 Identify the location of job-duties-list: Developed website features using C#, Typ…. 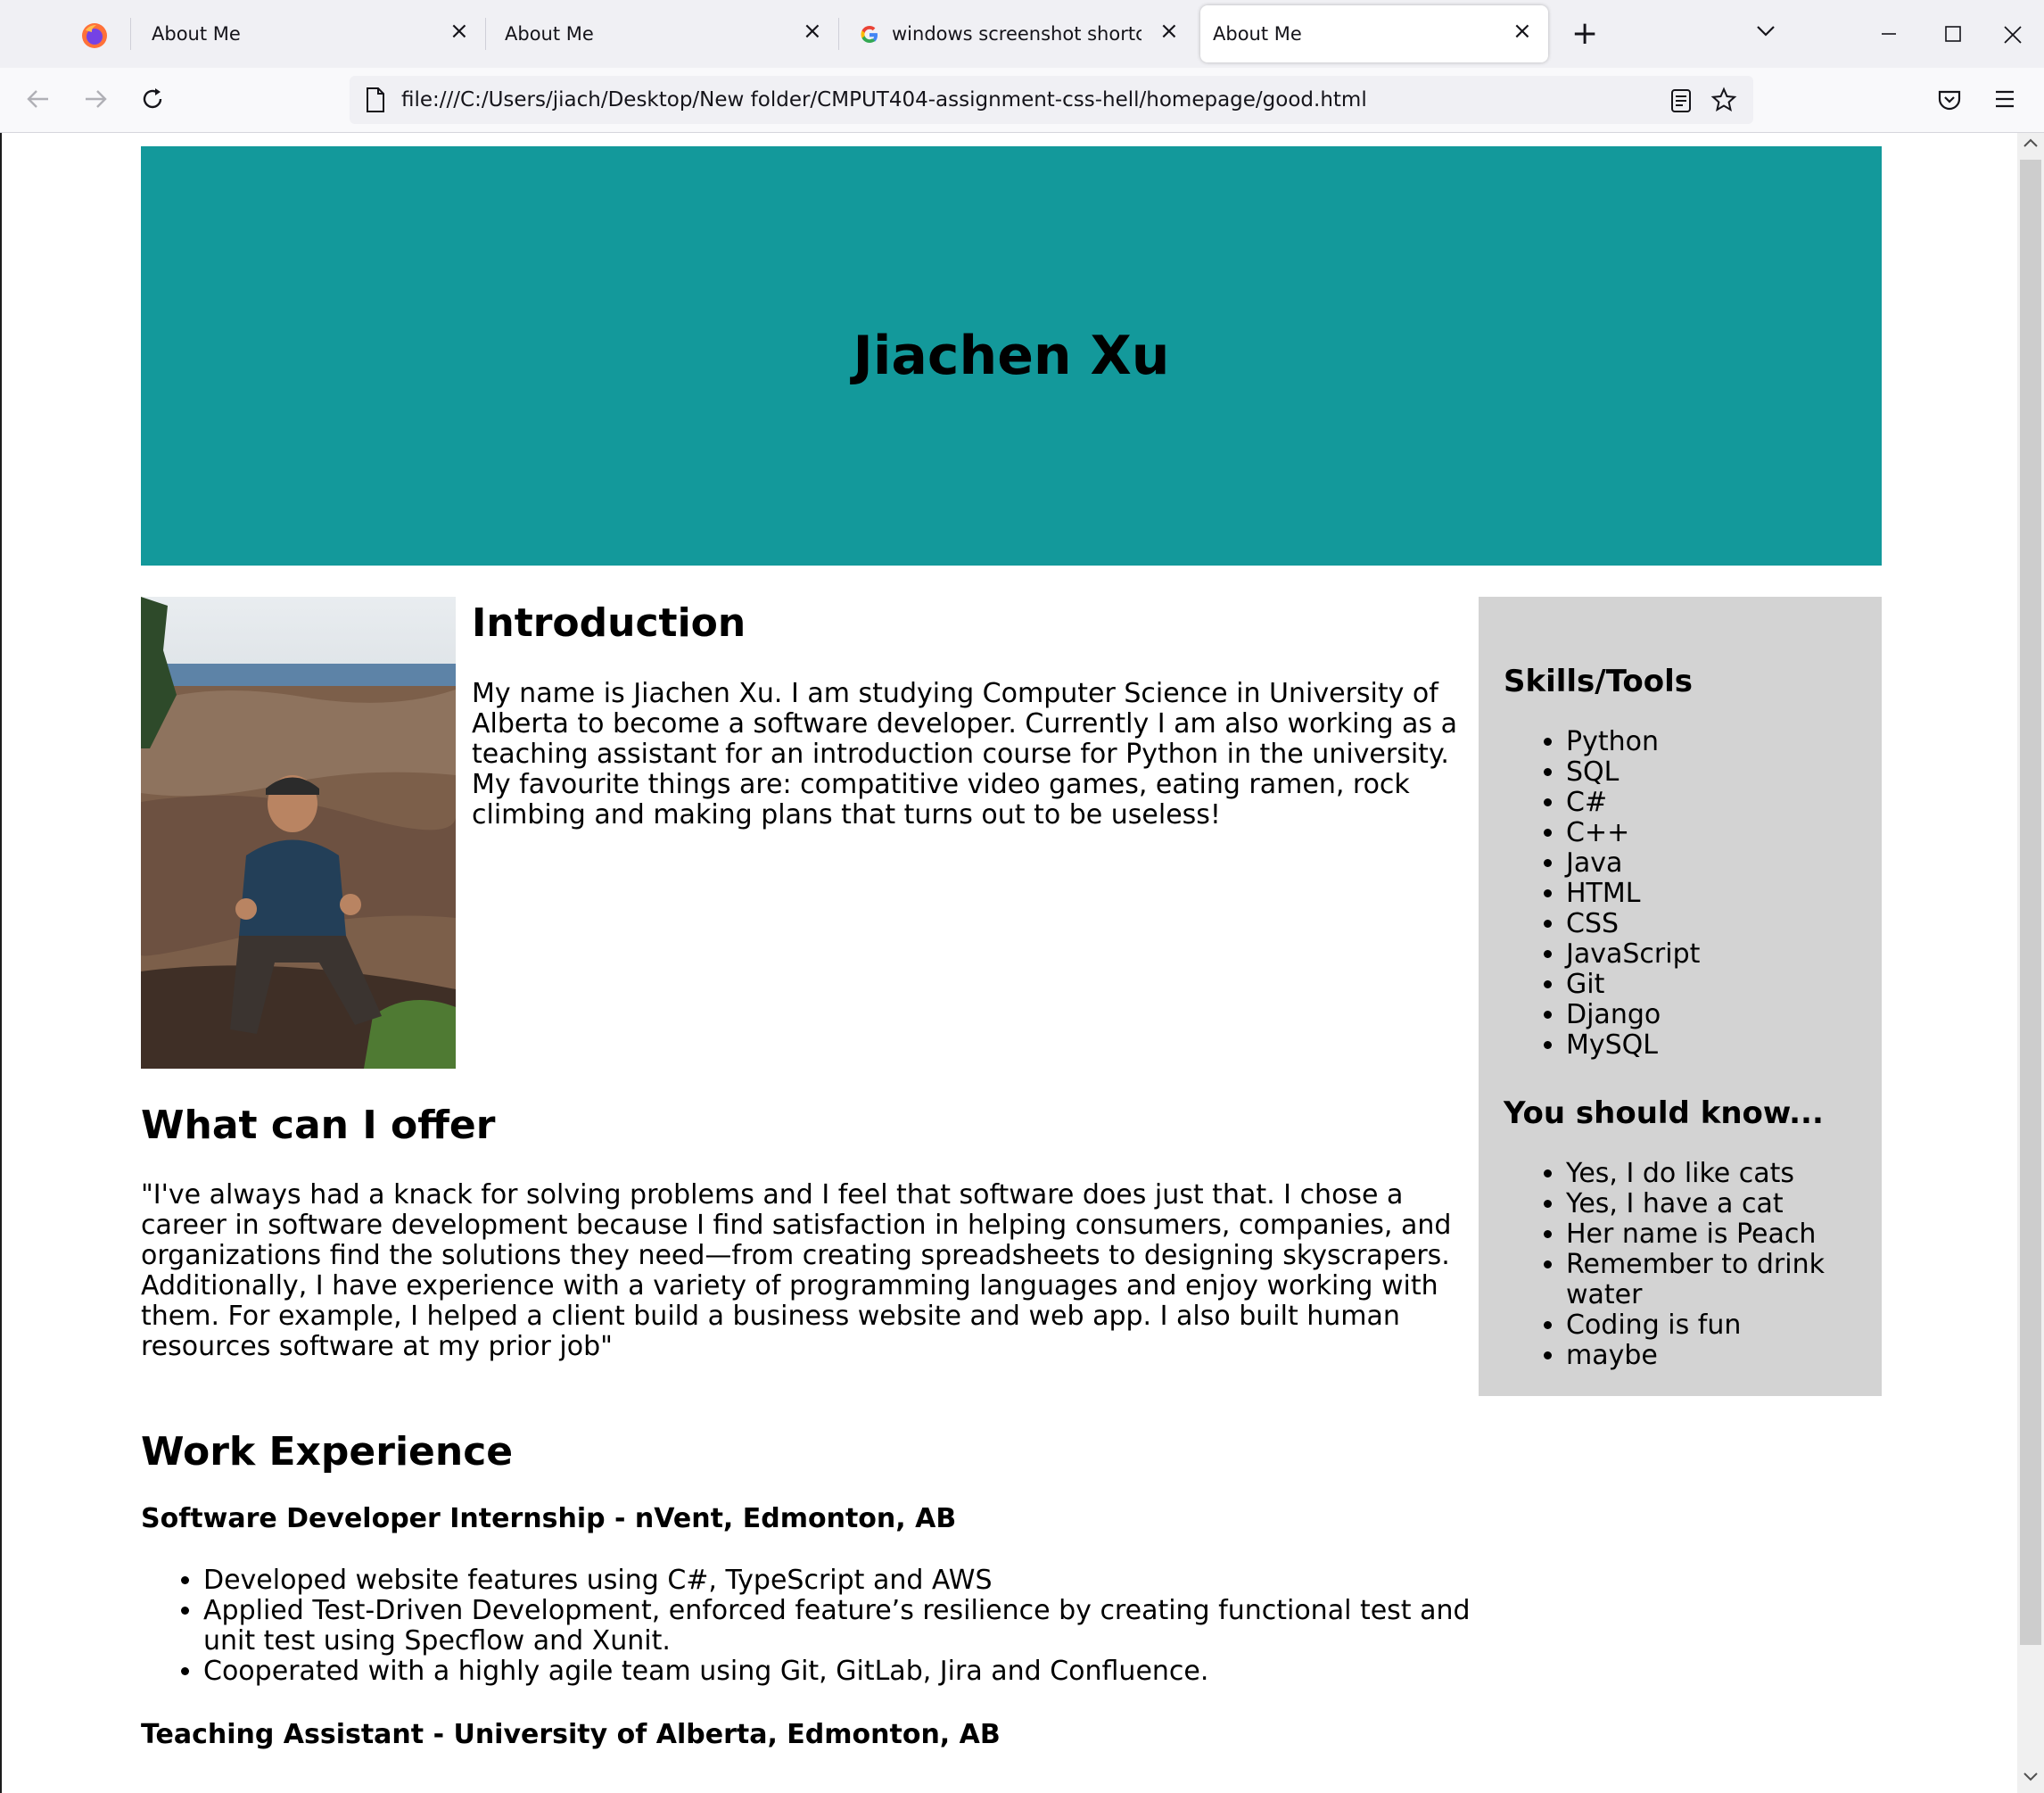
(810, 1626).